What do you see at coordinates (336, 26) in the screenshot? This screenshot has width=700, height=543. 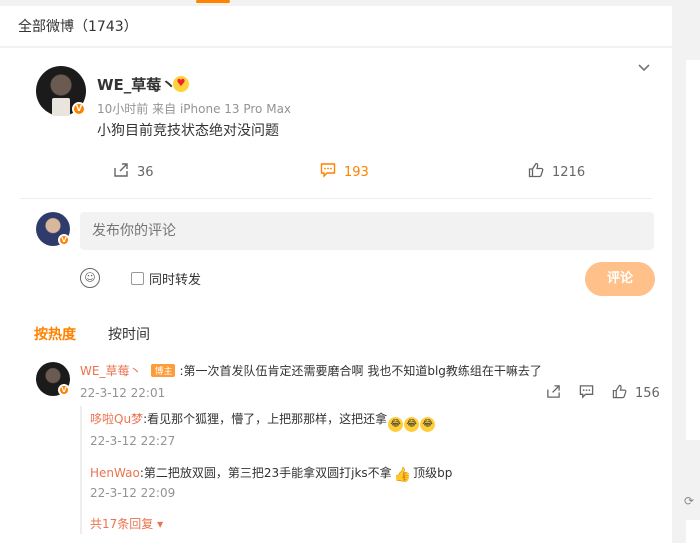 I see `section-header: 全部微博（1743）` at bounding box center [336, 26].